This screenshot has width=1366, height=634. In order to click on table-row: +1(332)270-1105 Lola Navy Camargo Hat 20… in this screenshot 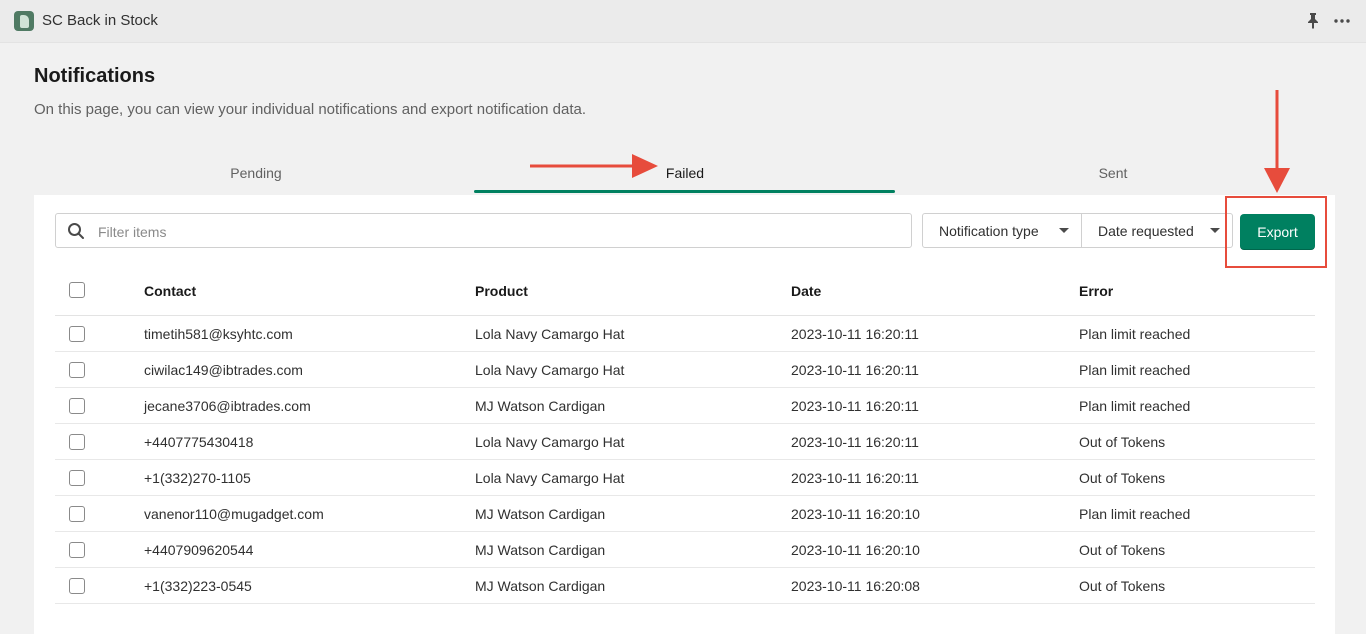, I will do `click(685, 478)`.